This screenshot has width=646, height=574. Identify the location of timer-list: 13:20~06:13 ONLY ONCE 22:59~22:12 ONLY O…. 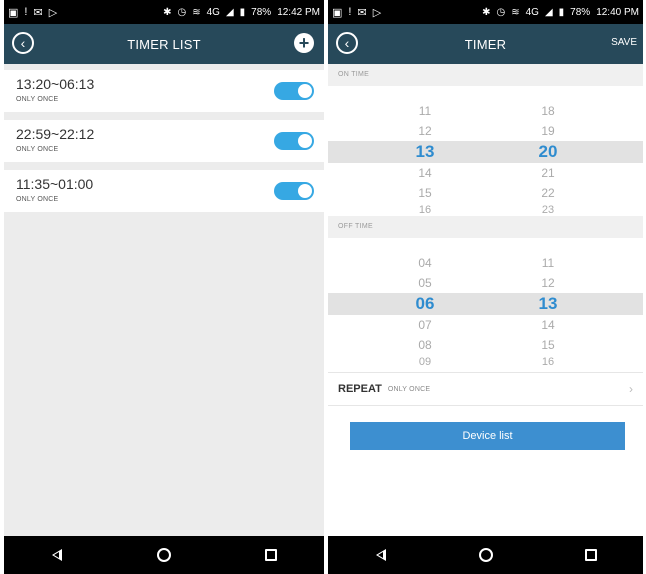
(164, 145).